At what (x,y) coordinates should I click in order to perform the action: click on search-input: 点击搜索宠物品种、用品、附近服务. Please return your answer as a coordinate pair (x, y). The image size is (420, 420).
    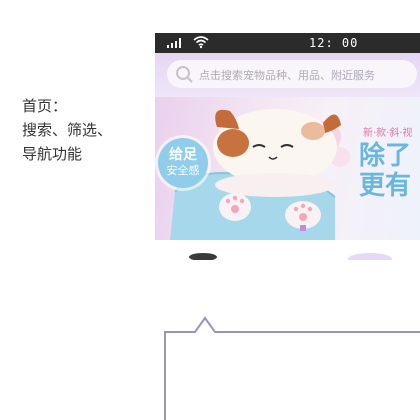
    Looking at the image, I should click on (292, 74).